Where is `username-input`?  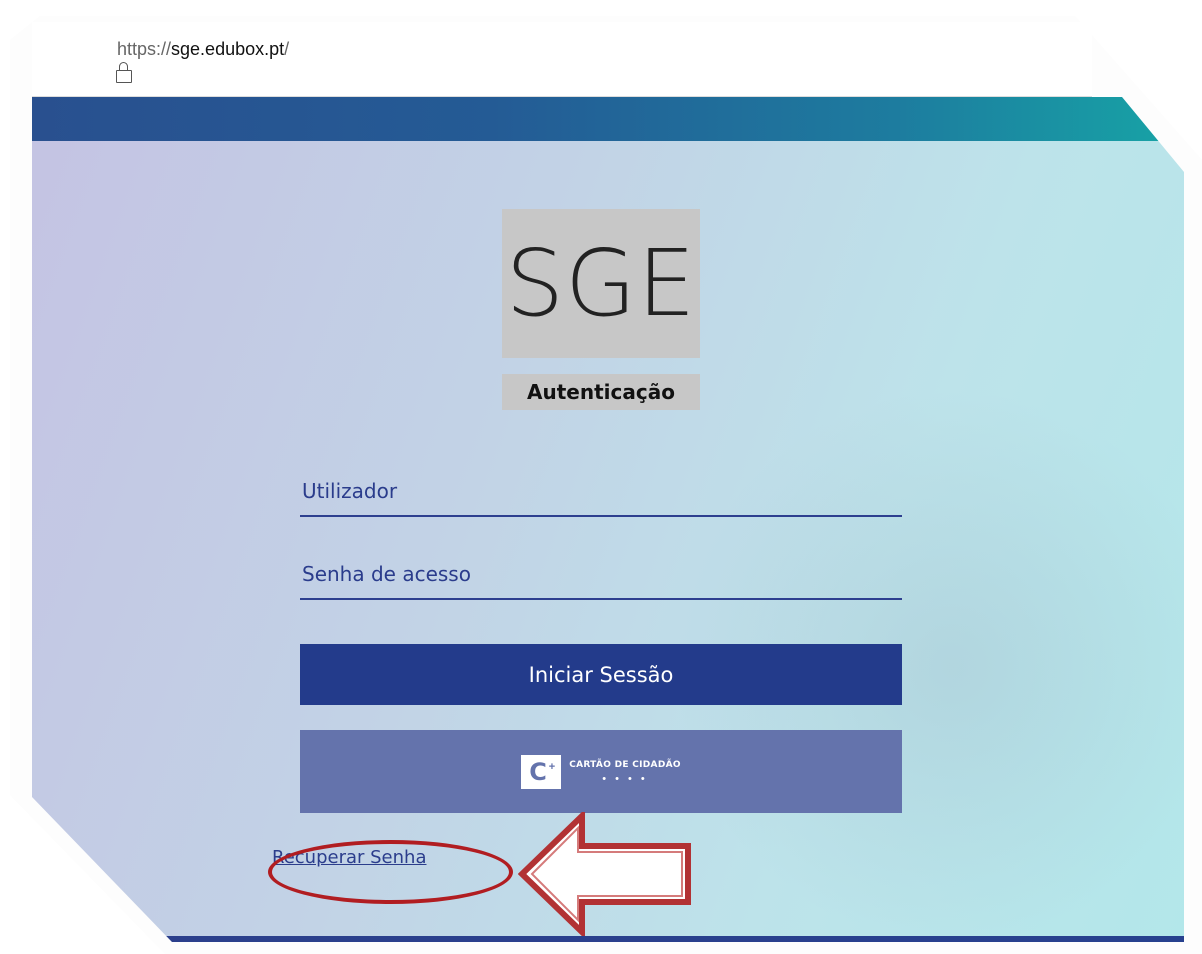 username-input is located at coordinates (601, 494).